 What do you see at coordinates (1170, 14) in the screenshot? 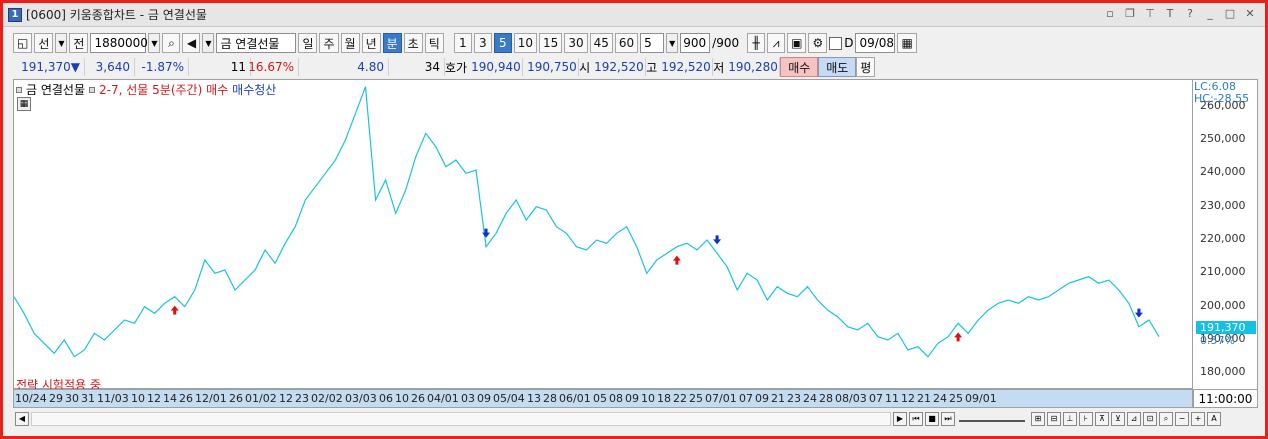
I see `font-icon: T` at bounding box center [1170, 14].